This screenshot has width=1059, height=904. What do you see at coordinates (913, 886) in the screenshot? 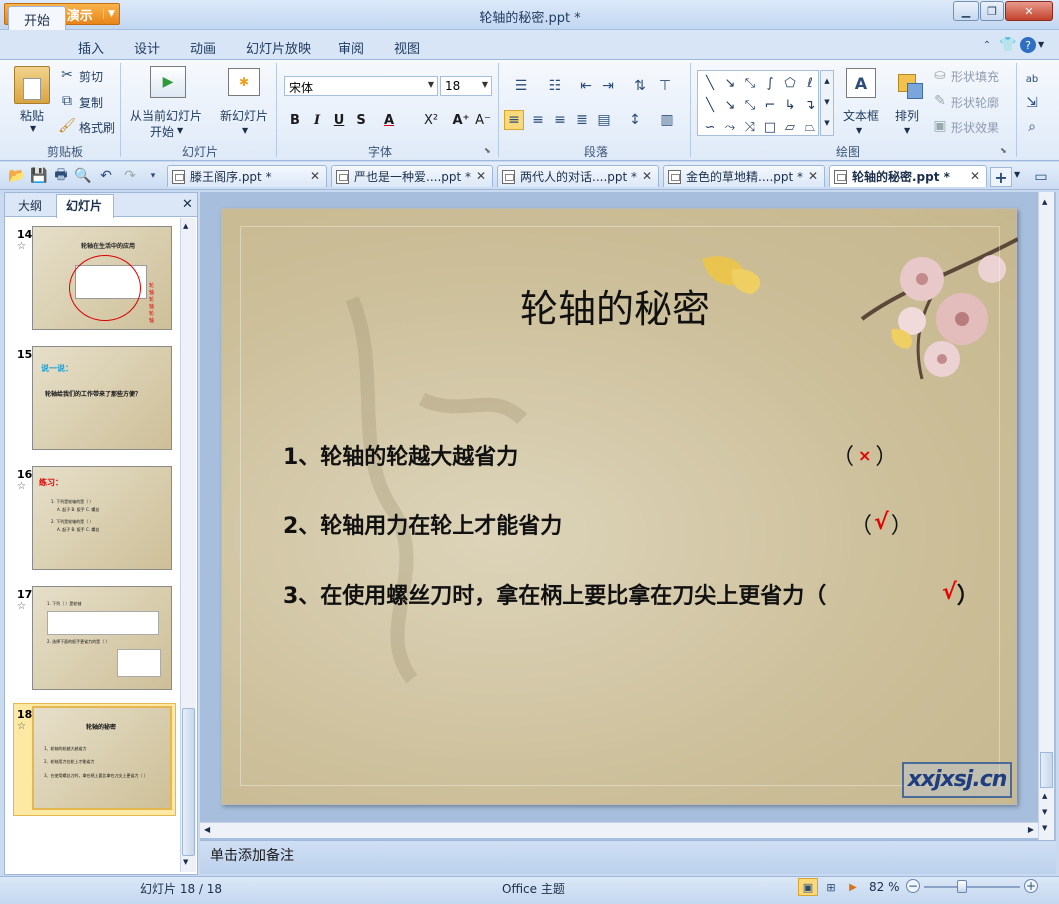
I see `zoom-out-icon: −` at bounding box center [913, 886].